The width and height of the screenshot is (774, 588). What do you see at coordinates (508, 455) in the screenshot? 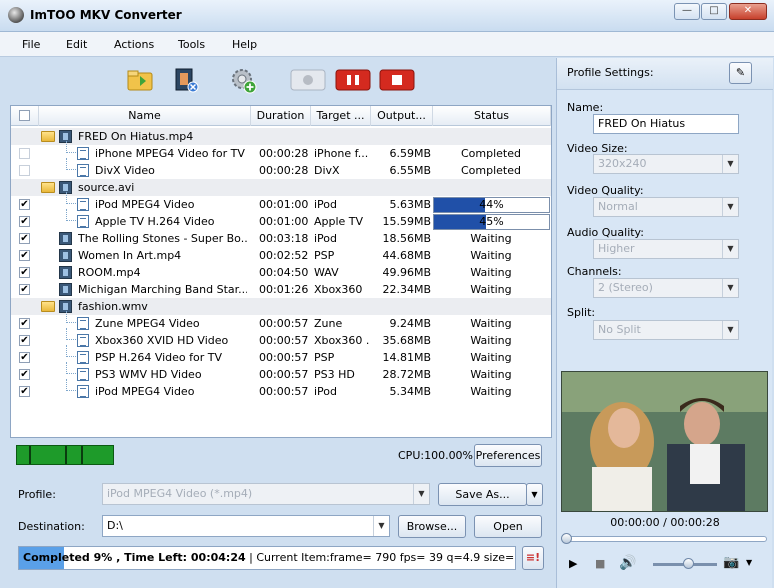
I see `preferences-button: Preferences` at bounding box center [508, 455].